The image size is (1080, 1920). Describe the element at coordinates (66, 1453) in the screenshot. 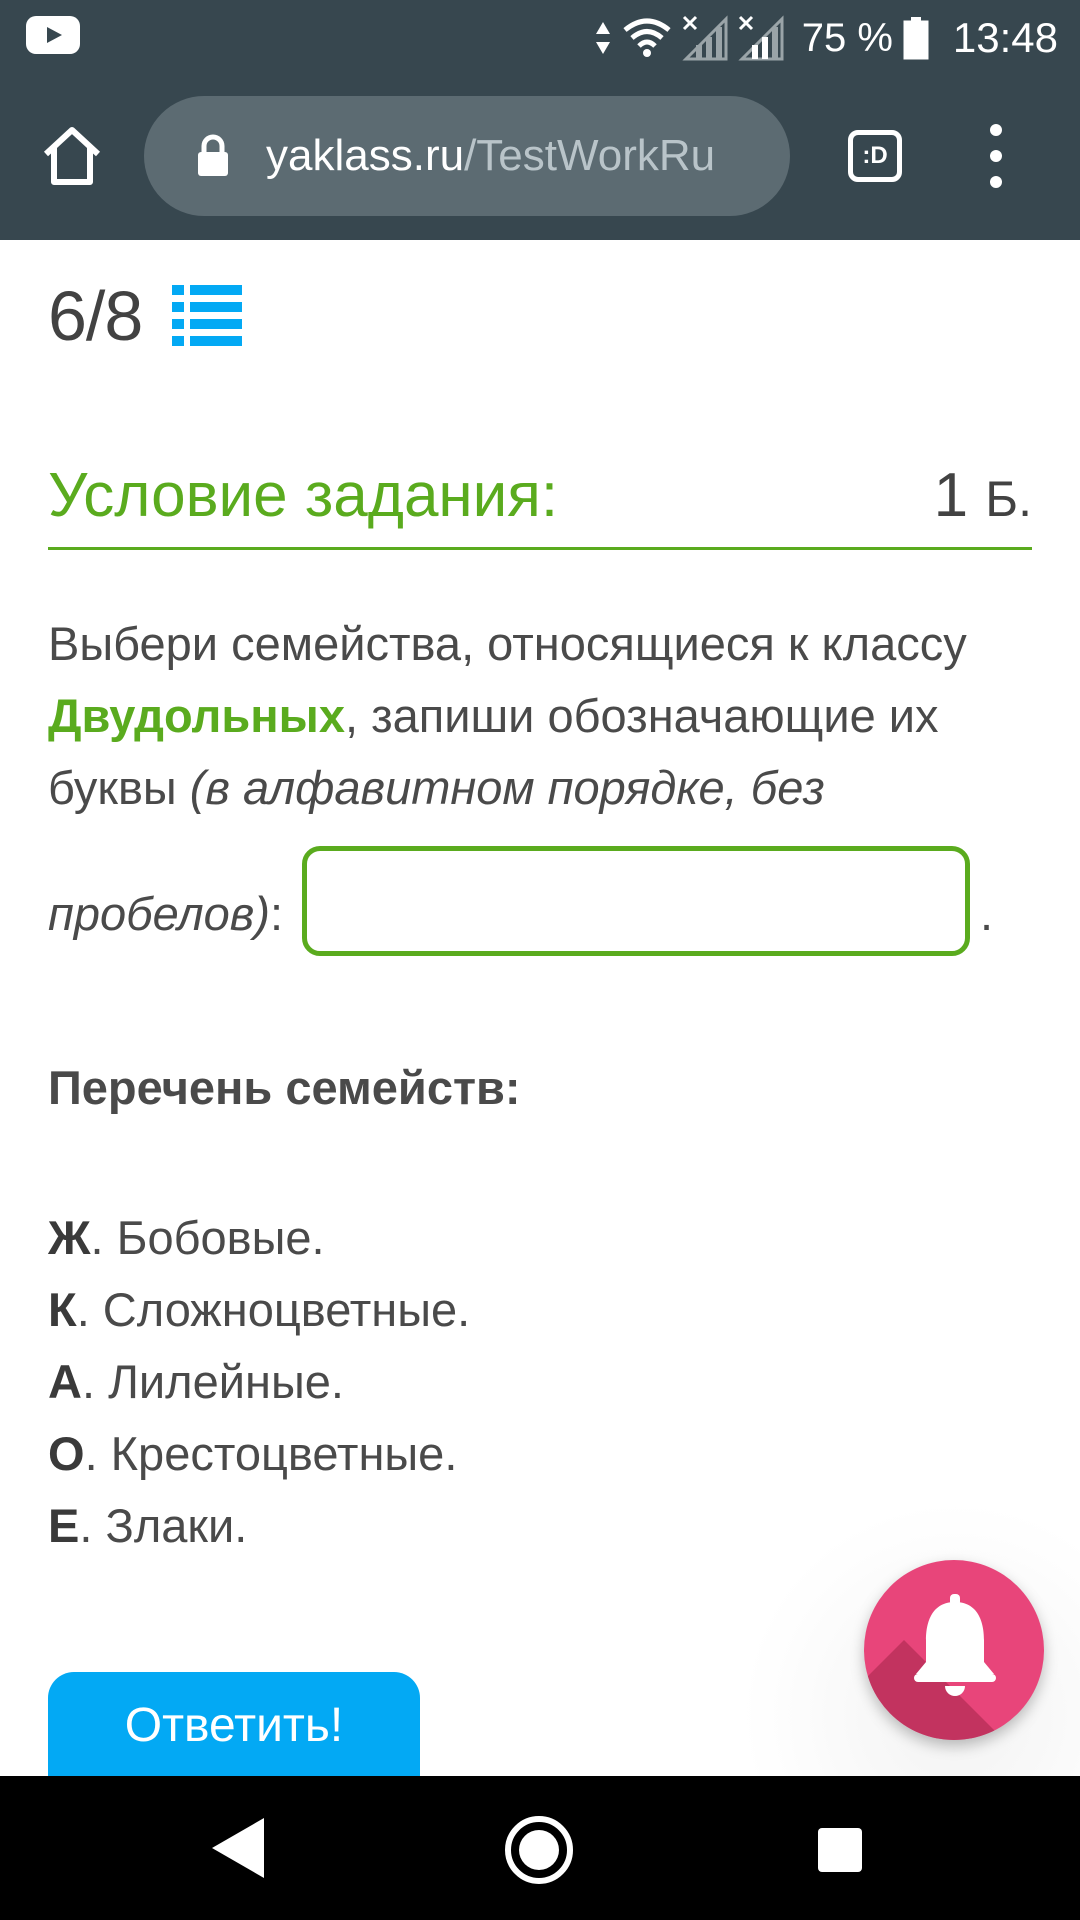

I see `family-letter: О` at that location.